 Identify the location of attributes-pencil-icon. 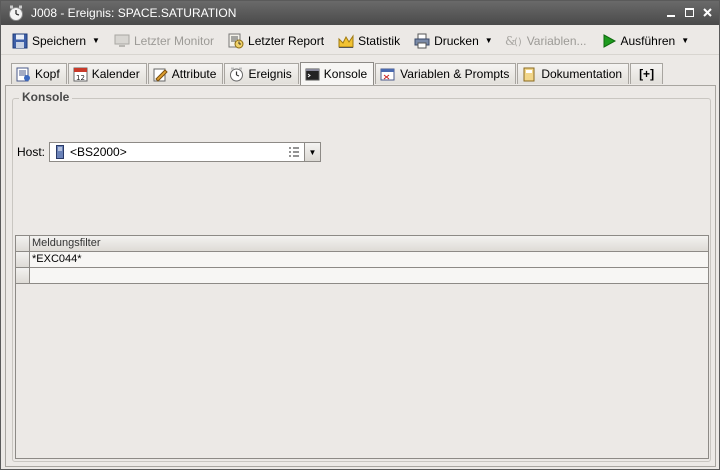
(160, 75).